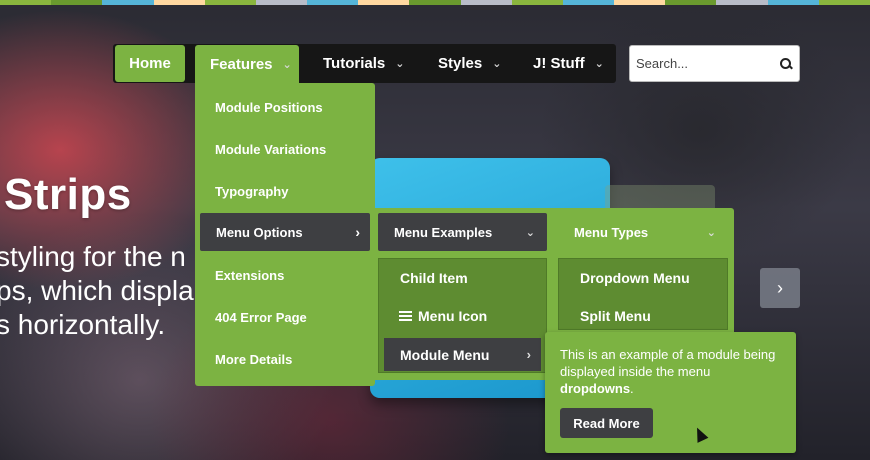 This screenshot has height=460, width=870. I want to click on menu-item-module-menu: Module Menu ›, so click(462, 354).